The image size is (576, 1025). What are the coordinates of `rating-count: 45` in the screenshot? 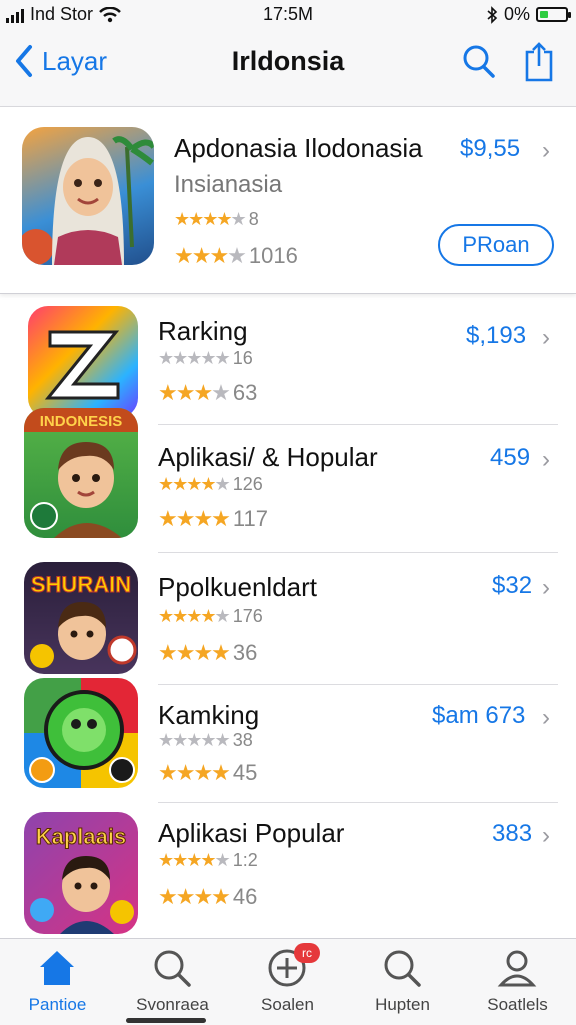 It's located at (245, 772).